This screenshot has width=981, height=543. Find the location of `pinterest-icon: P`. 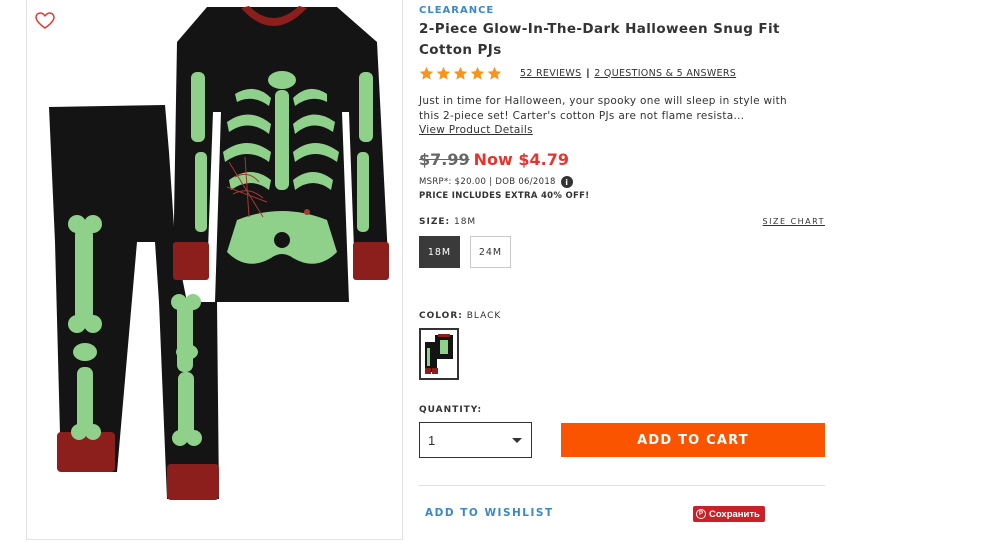

pinterest-icon: P is located at coordinates (701, 514).